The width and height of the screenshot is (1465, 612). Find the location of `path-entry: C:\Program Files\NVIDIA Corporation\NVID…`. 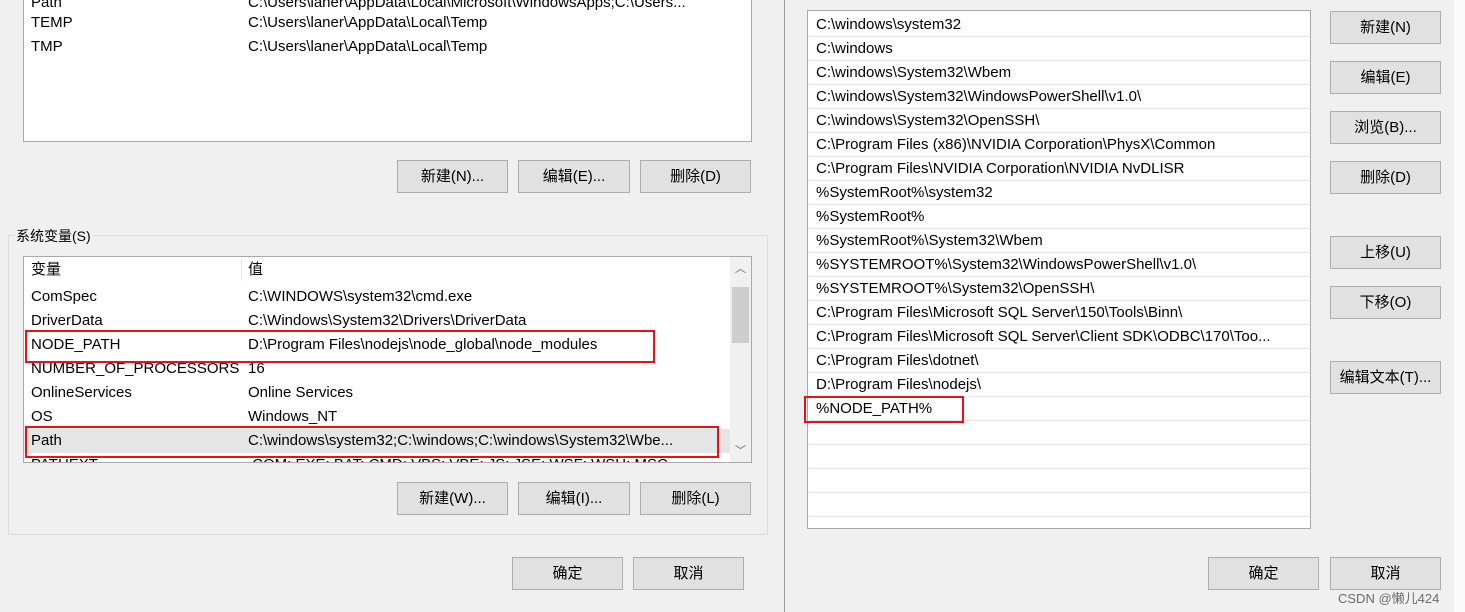

path-entry: C:\Program Files\NVIDIA Corporation\NVID… is located at coordinates (1059, 169).